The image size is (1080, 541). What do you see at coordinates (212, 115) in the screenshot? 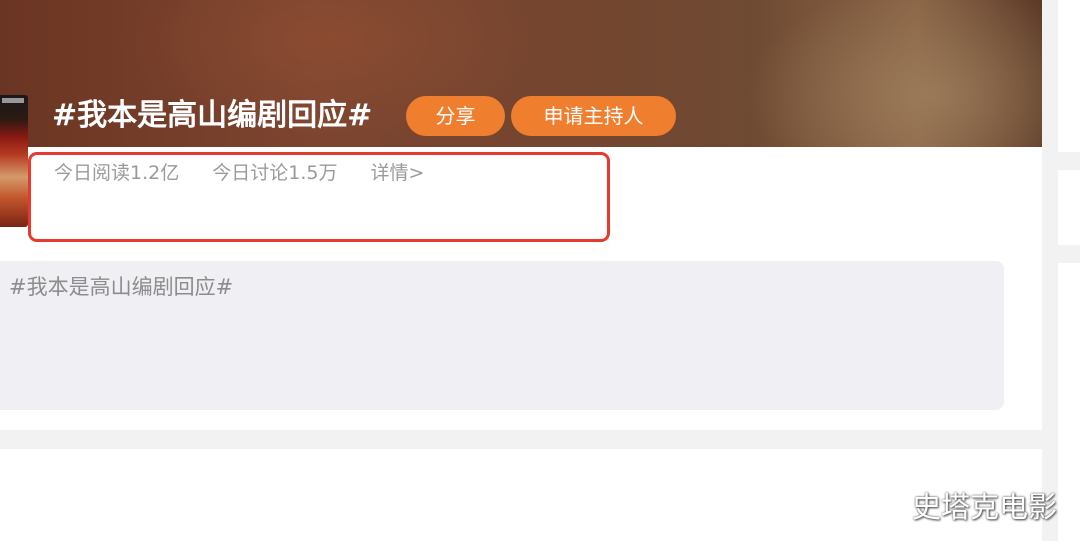
I see `topic-title: #我本是高山编剧回应#` at bounding box center [212, 115].